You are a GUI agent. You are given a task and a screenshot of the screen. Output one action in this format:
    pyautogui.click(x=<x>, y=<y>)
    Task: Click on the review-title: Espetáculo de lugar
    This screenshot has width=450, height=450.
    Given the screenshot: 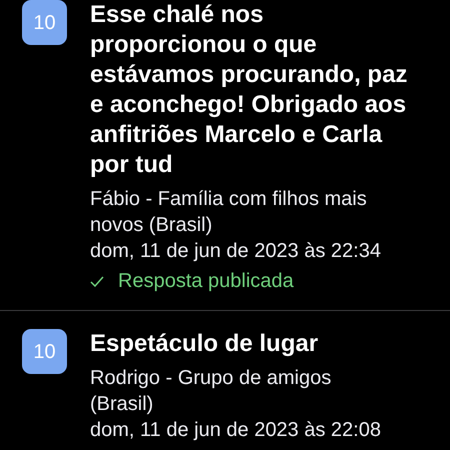 What is the action you would take?
    pyautogui.click(x=205, y=344)
    